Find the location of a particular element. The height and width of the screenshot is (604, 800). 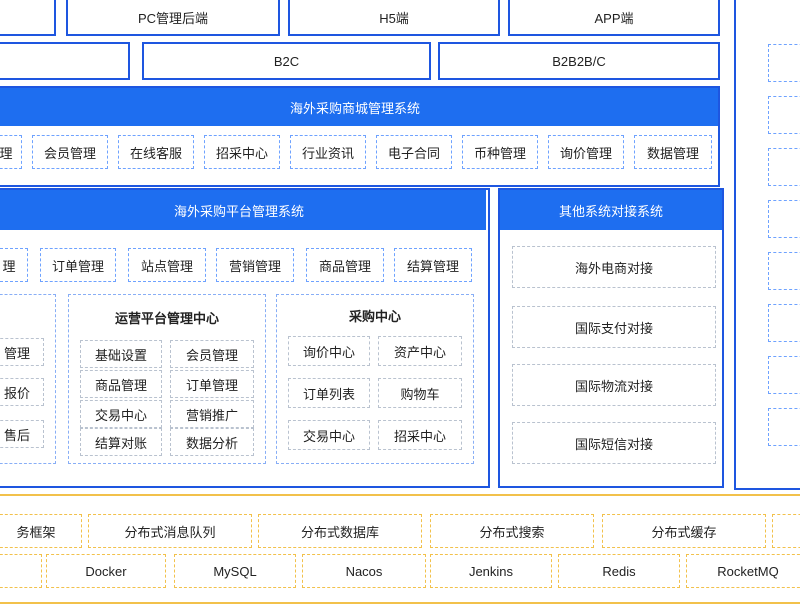

other-item-label: 国际物流对接 is located at coordinates (613, 386).